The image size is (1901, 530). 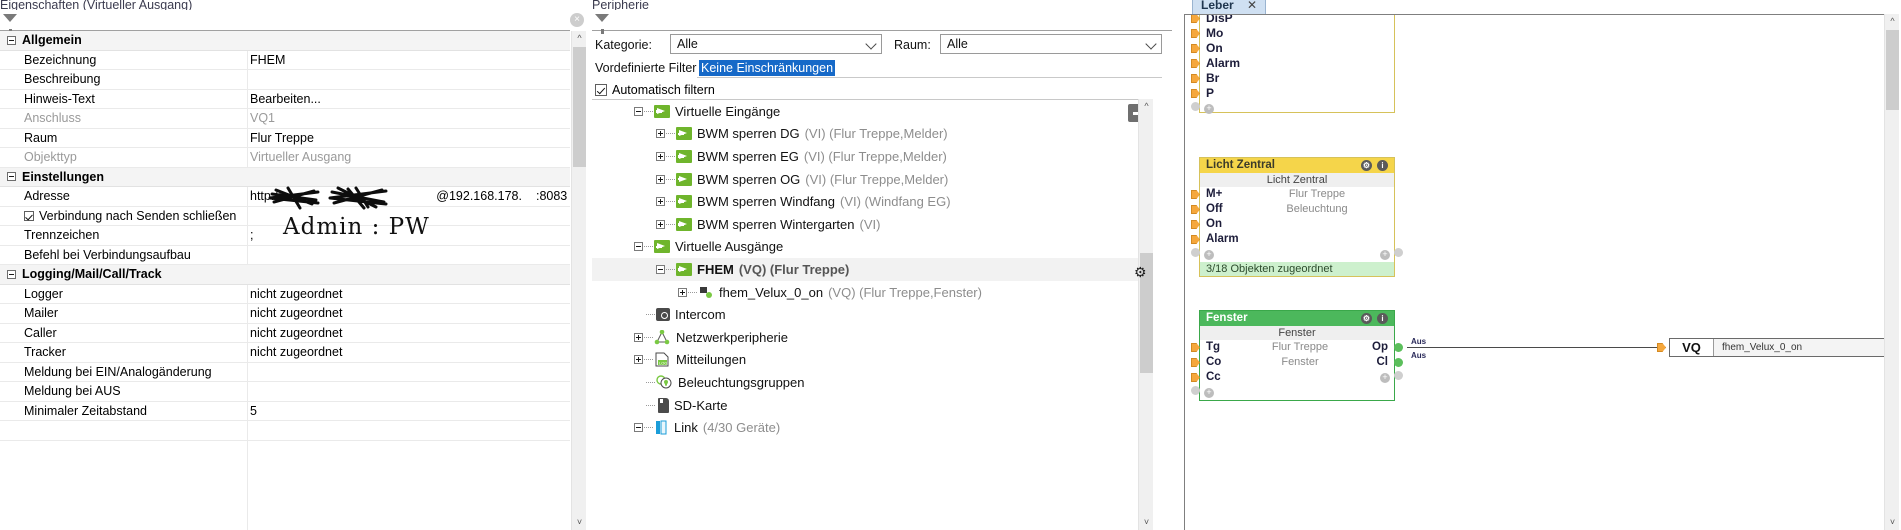 What do you see at coordinates (1209, 108) in the screenshot?
I see `add-pin-icon: +` at bounding box center [1209, 108].